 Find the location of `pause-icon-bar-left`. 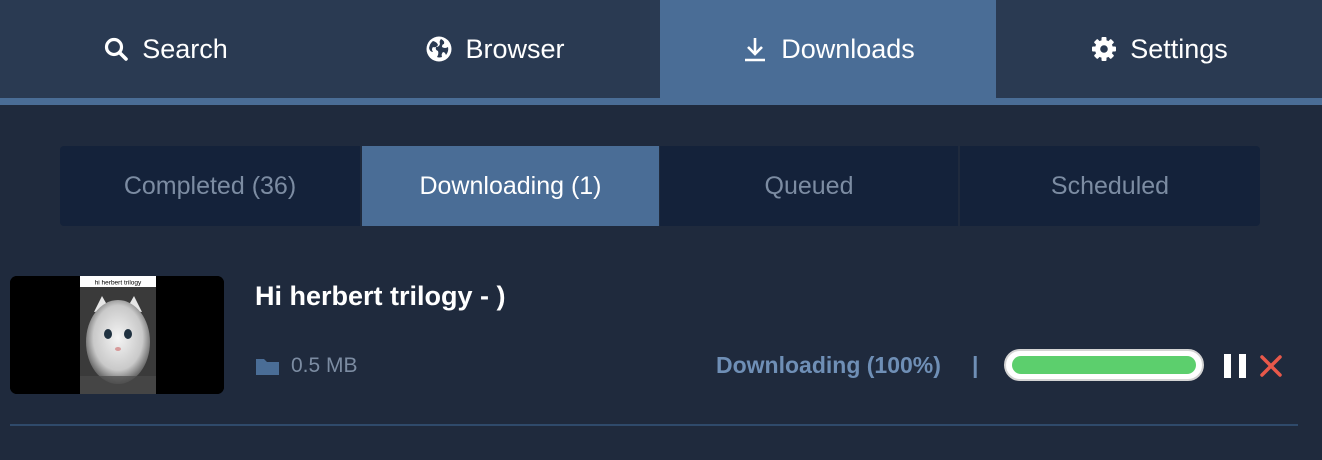

pause-icon-bar-left is located at coordinates (1227, 366).